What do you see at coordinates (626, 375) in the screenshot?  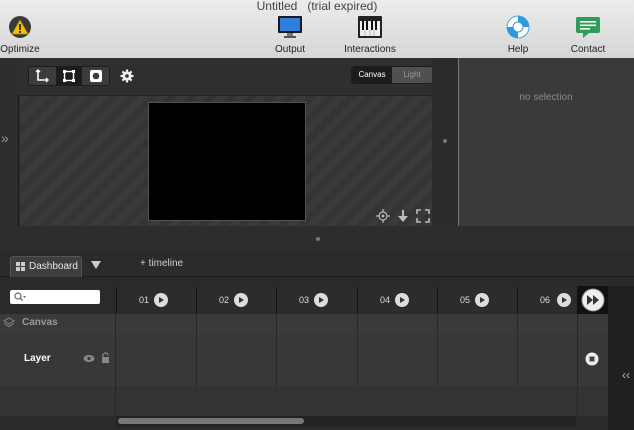 I see `collapse-panel-icon: ‹‹` at bounding box center [626, 375].